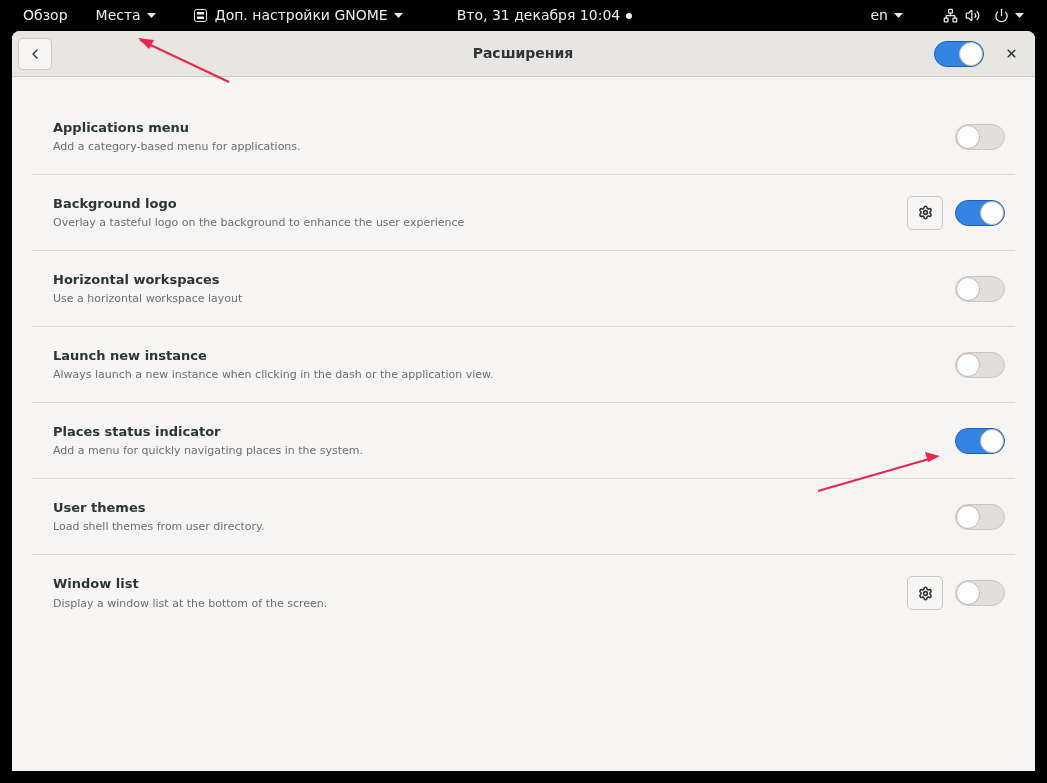  I want to click on extension-name: Window list, so click(96, 584).